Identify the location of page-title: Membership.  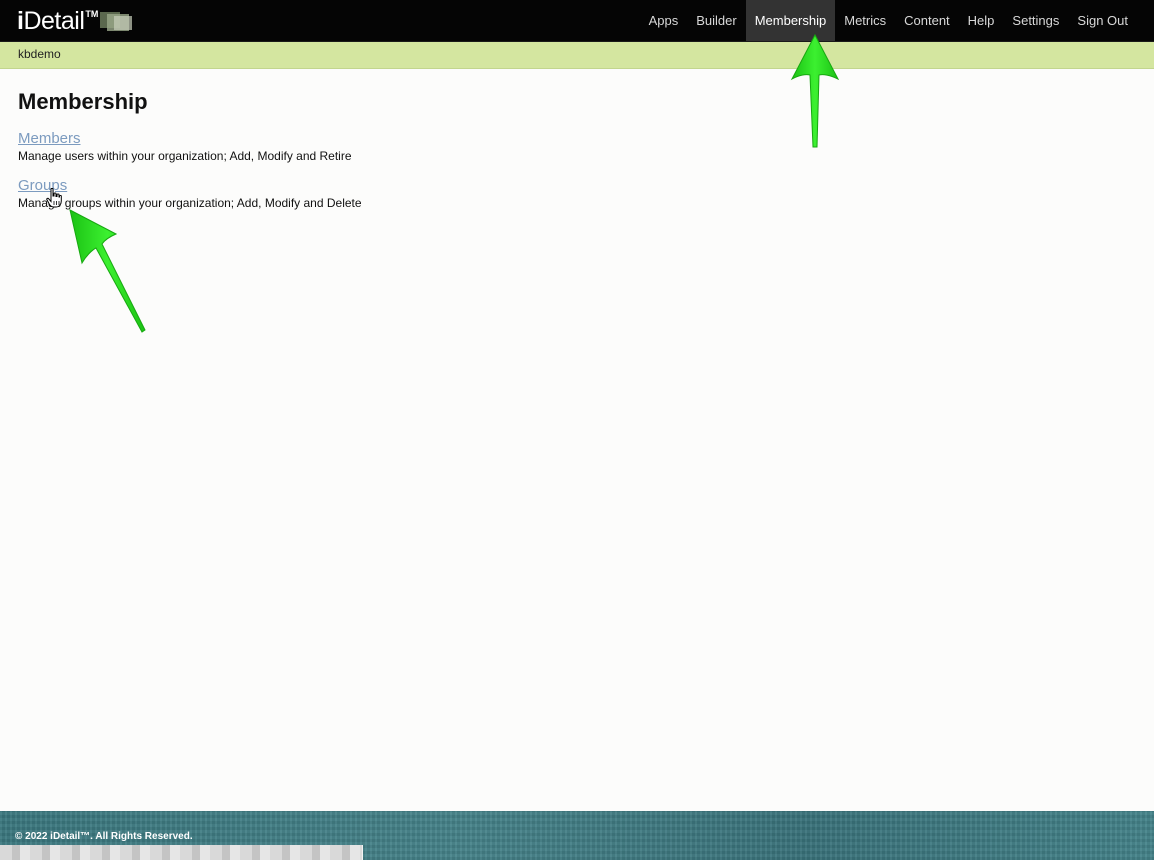
(83, 101).